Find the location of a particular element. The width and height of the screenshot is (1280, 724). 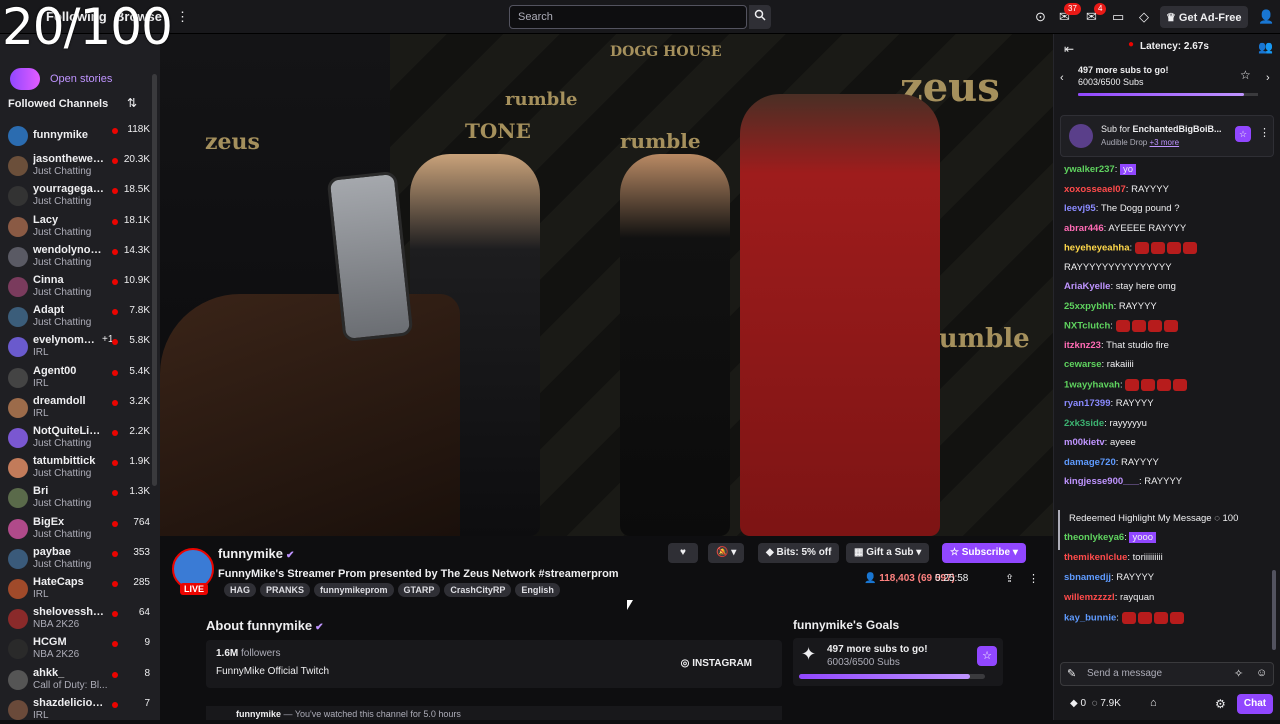

chat-username: cewarse is located at coordinates (1083, 364).